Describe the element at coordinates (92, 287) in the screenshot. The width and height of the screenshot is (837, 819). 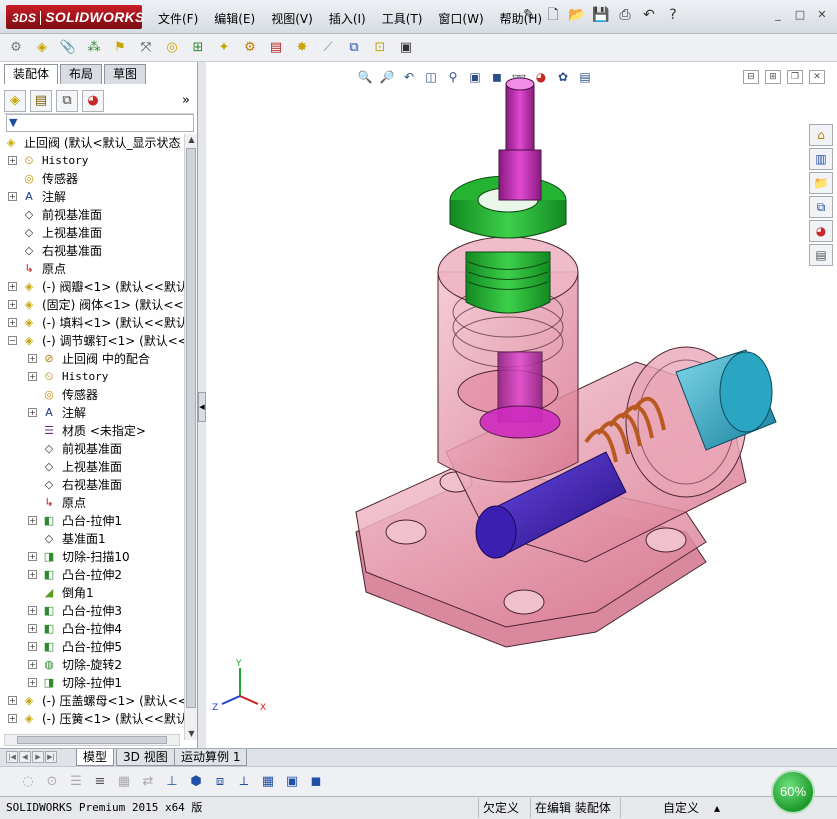
I see `tree-item: + ◈ (-) 阀瓣<1> (默认<<默认` at that location.